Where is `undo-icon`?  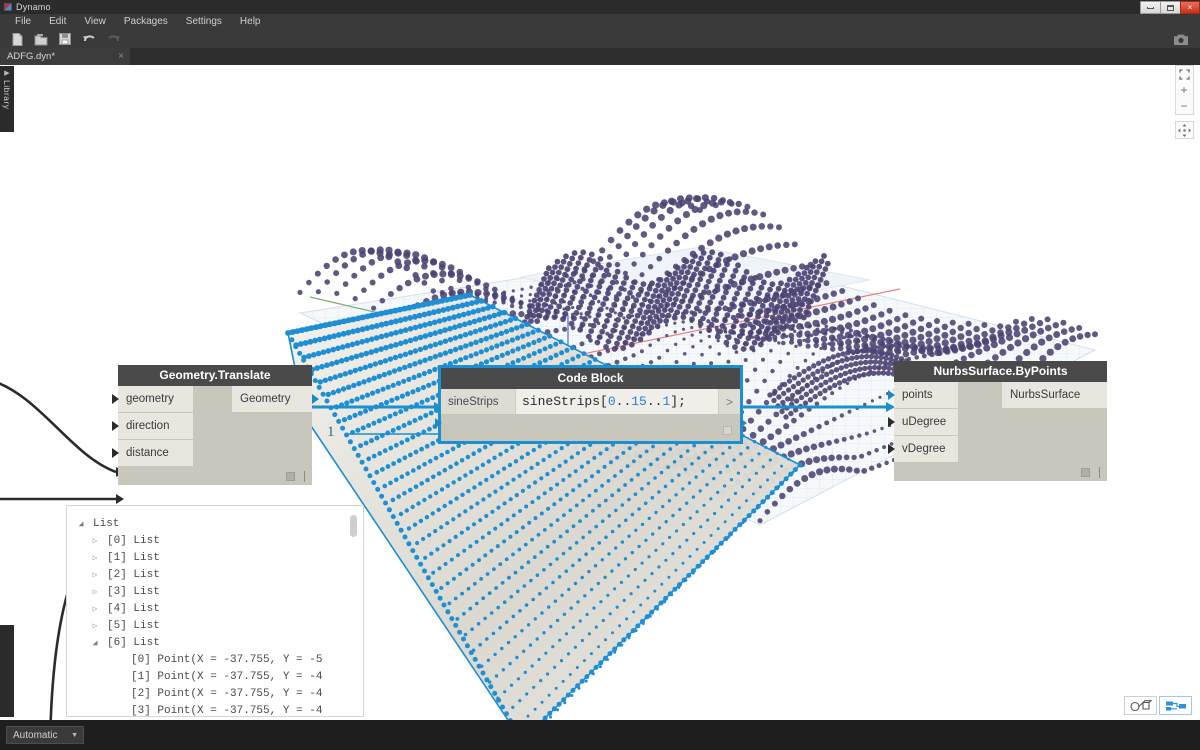
undo-icon is located at coordinates (89, 39).